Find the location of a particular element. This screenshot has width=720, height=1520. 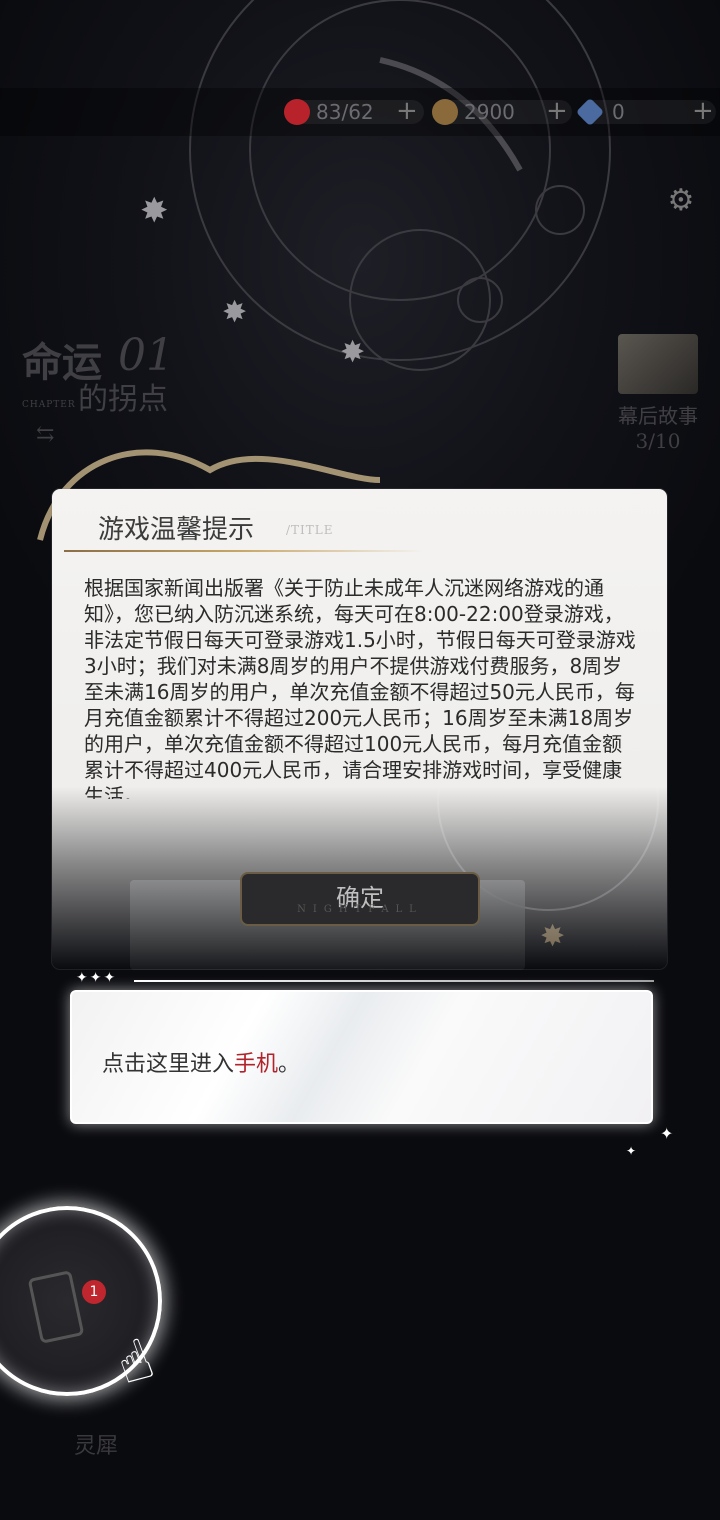

sparkle-icon: ✦✦✦ is located at coordinates (97, 978).